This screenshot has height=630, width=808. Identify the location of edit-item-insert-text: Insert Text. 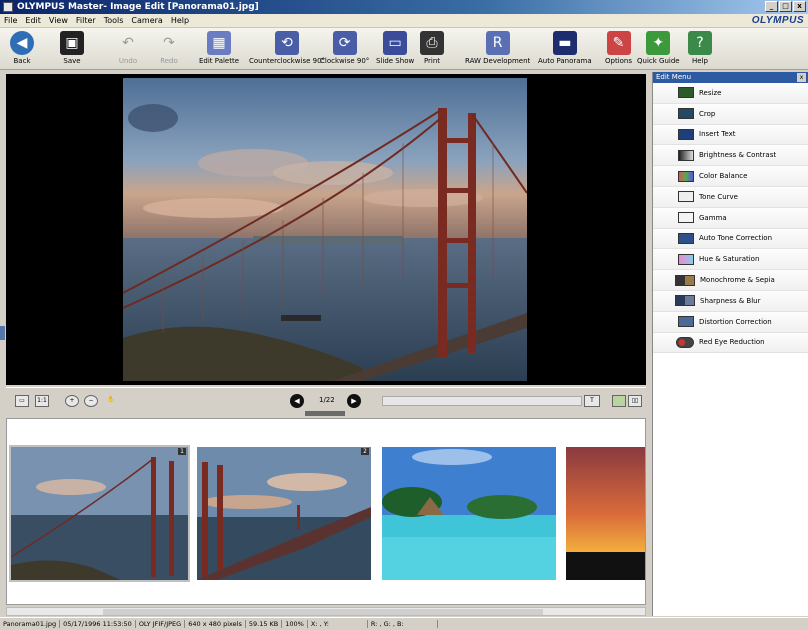
(730, 135).